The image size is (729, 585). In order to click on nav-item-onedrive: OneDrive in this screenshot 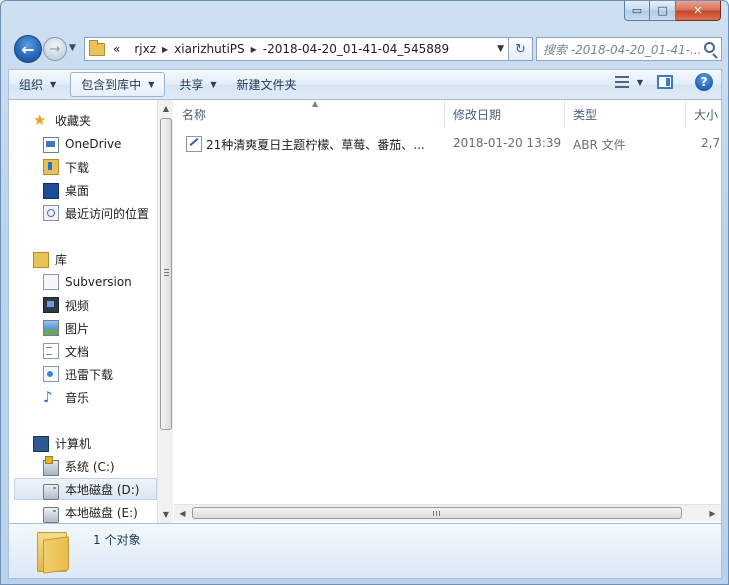, I will do `click(108, 144)`.